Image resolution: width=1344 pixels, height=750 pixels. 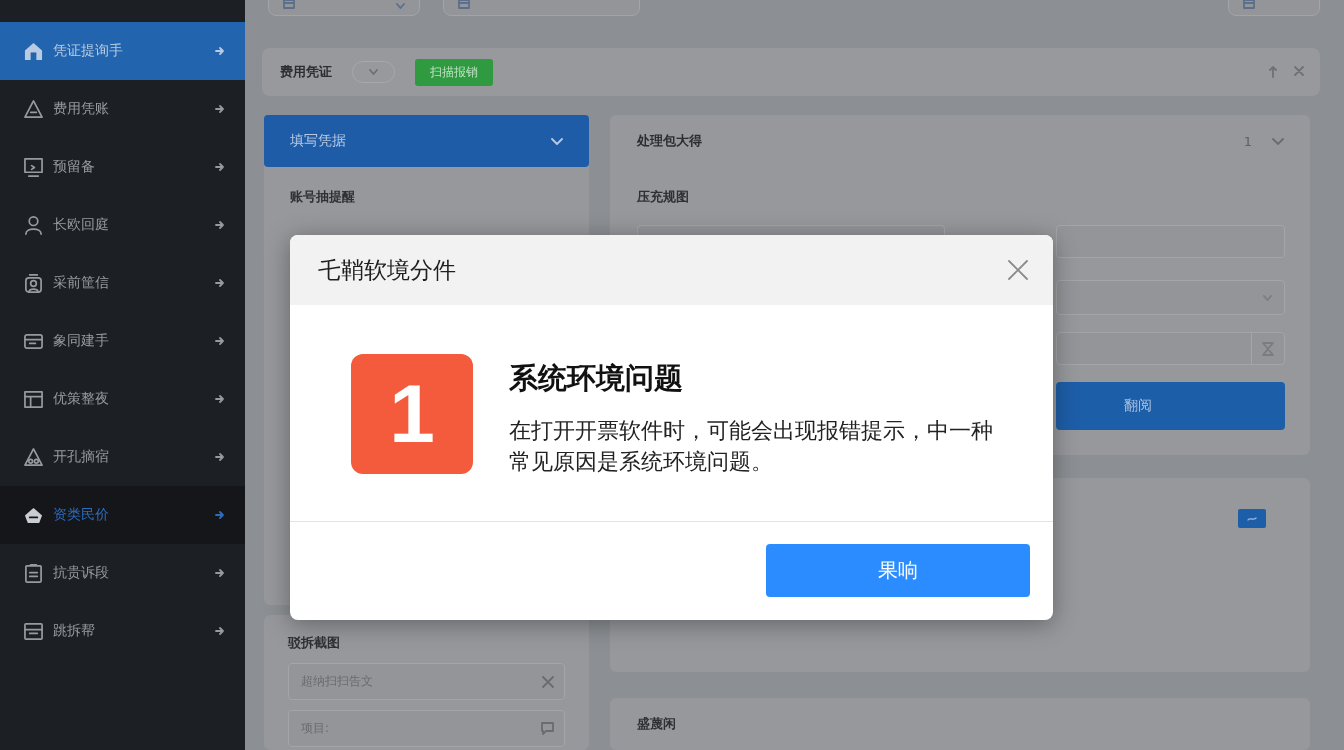 I want to click on chevron-down-icon, so click(x=1278, y=141).